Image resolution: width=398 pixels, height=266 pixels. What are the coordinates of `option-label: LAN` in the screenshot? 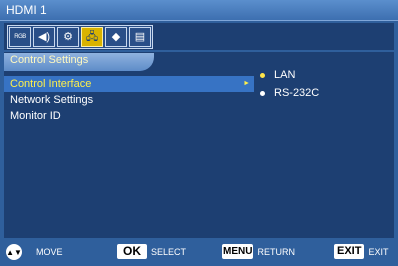 It's located at (285, 75).